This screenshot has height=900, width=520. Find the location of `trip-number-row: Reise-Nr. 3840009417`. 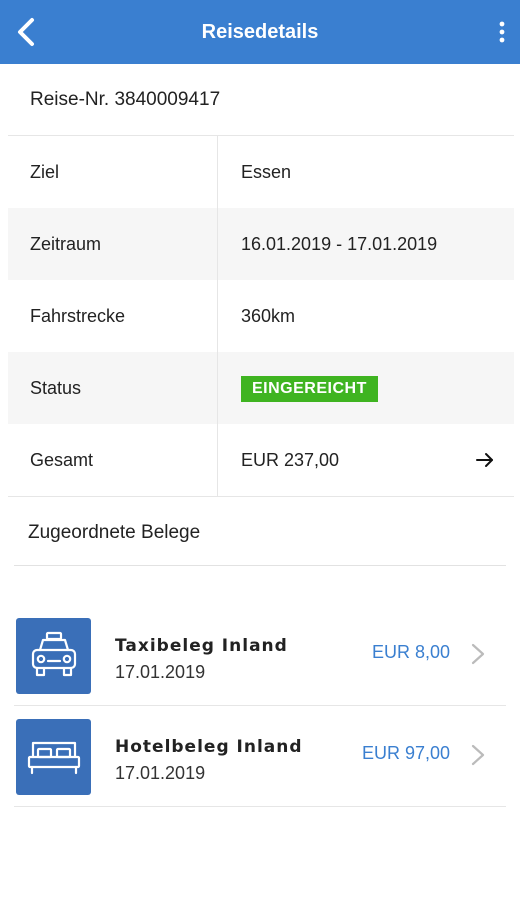

trip-number-row: Reise-Nr. 3840009417 is located at coordinates (261, 100).